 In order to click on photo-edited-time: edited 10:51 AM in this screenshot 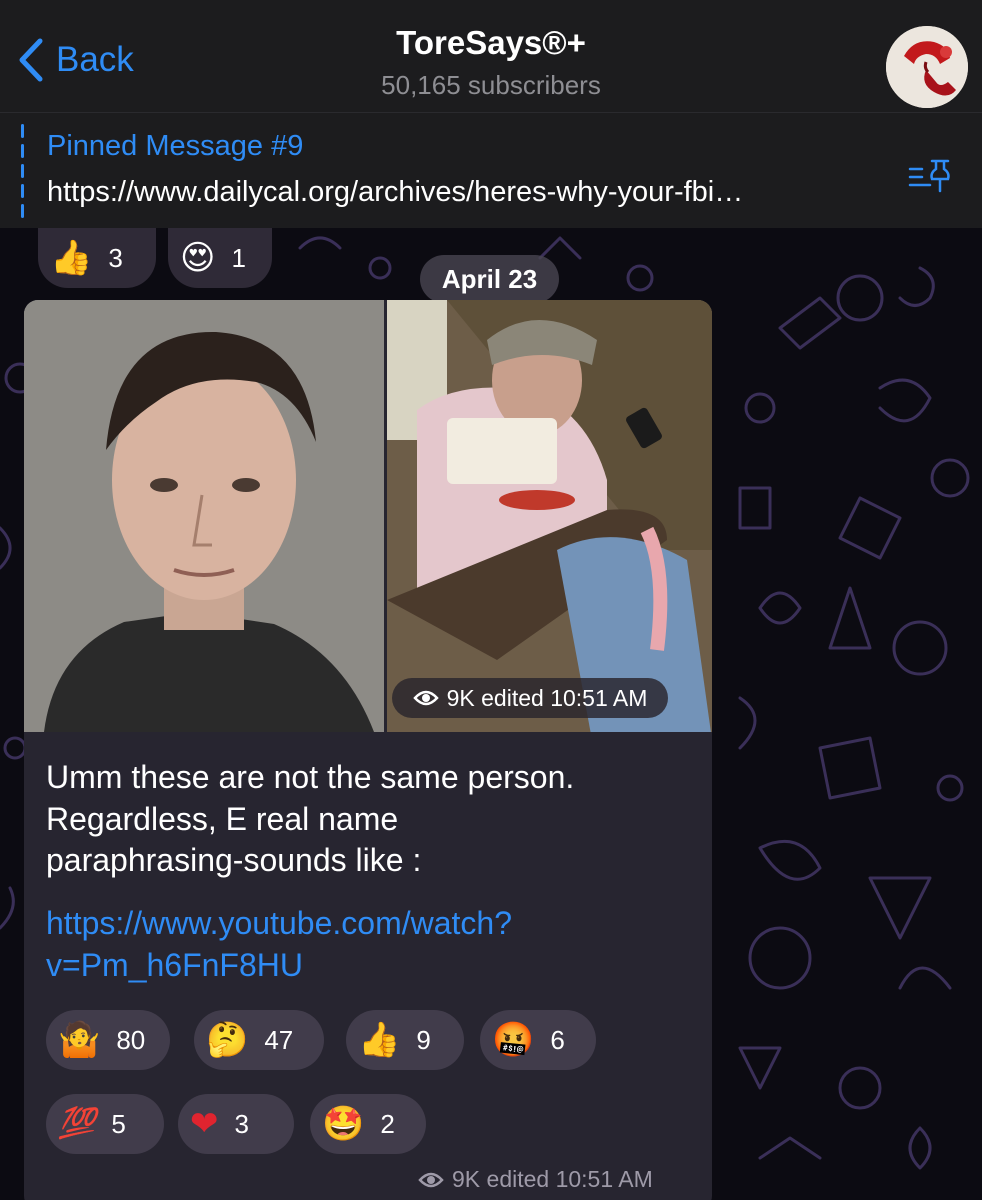, I will do `click(564, 697)`.